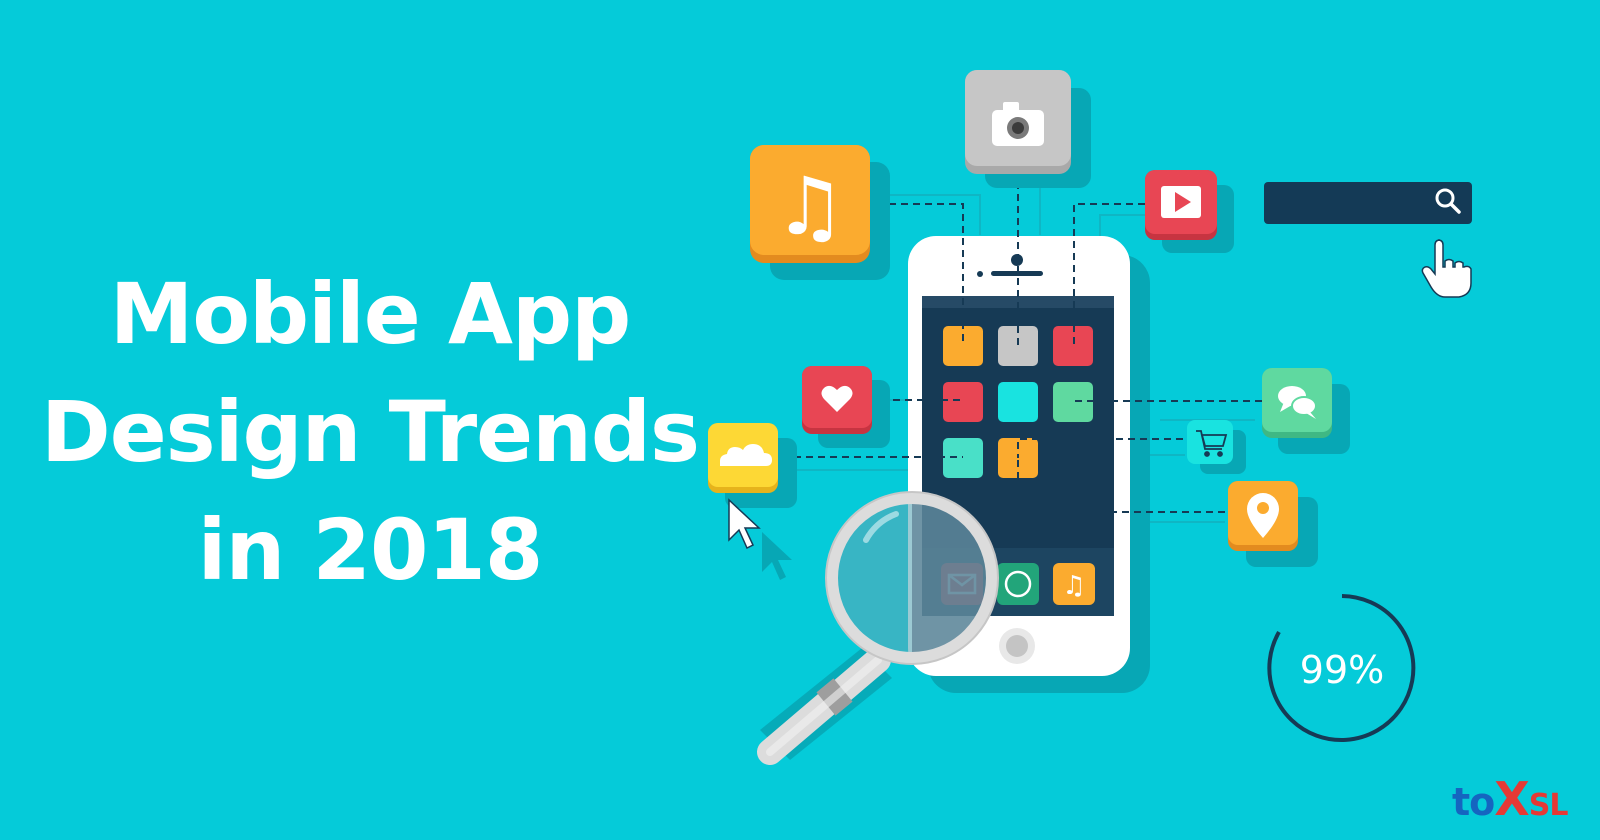 The image size is (1600, 840). Describe the element at coordinates (1189, 211) in the screenshot. I see `video-app-tile` at that location.